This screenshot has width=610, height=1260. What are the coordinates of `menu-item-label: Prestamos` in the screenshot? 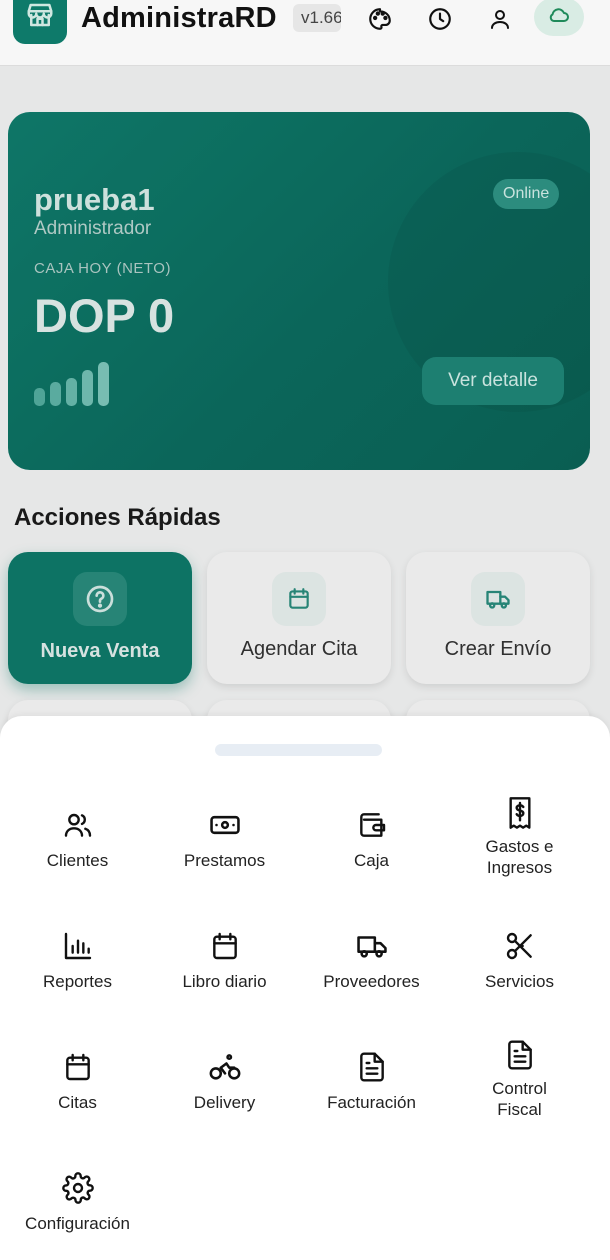 It's located at (224, 860).